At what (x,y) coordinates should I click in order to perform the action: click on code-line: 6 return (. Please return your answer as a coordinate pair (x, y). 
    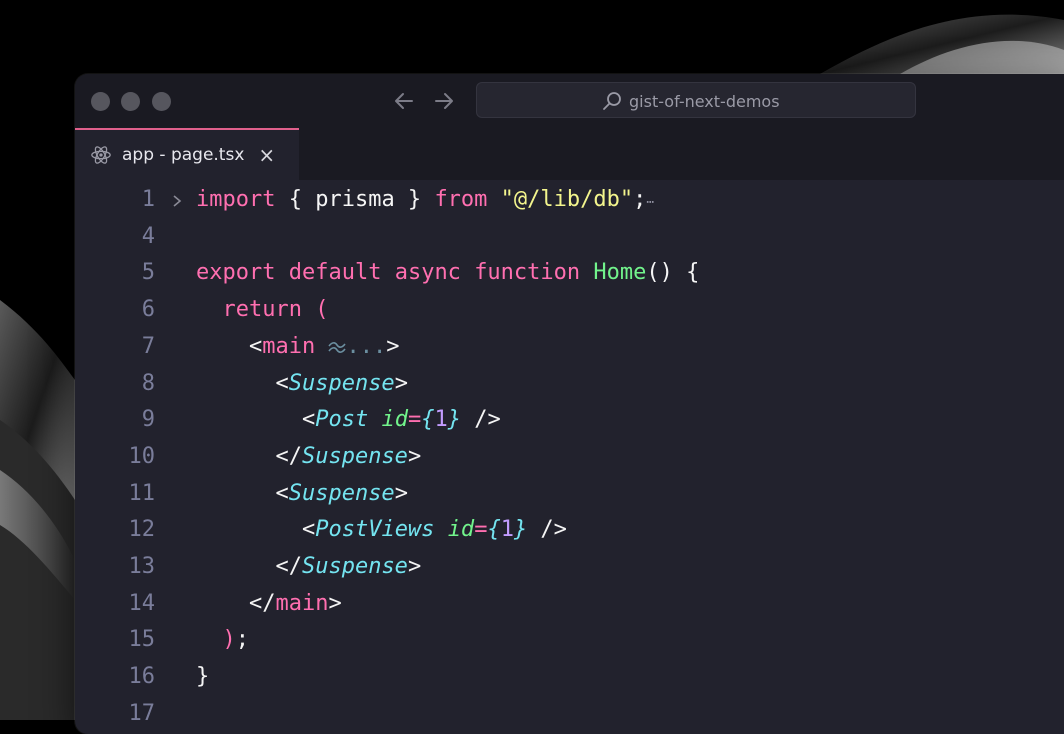
    Looking at the image, I should click on (569, 310).